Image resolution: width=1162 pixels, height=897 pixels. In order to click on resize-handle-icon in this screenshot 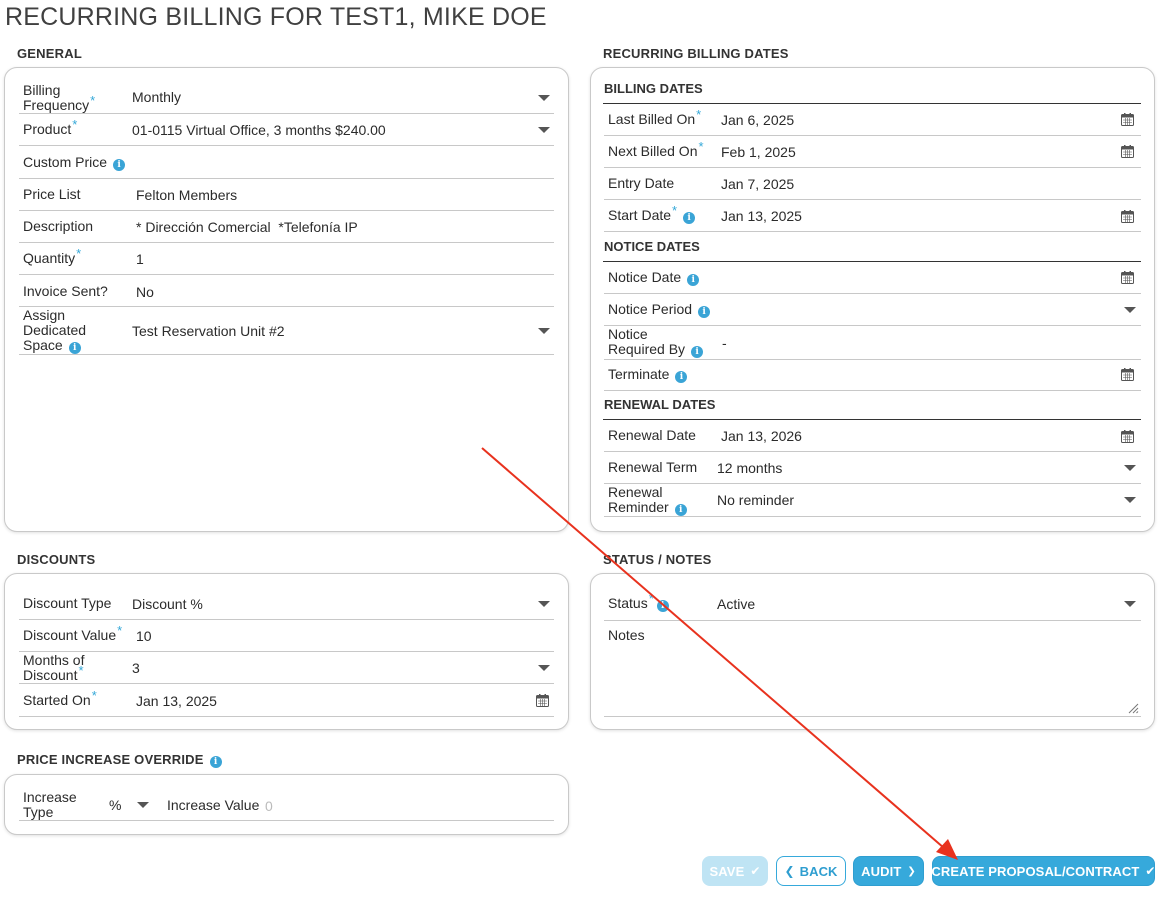, I will do `click(1133, 708)`.